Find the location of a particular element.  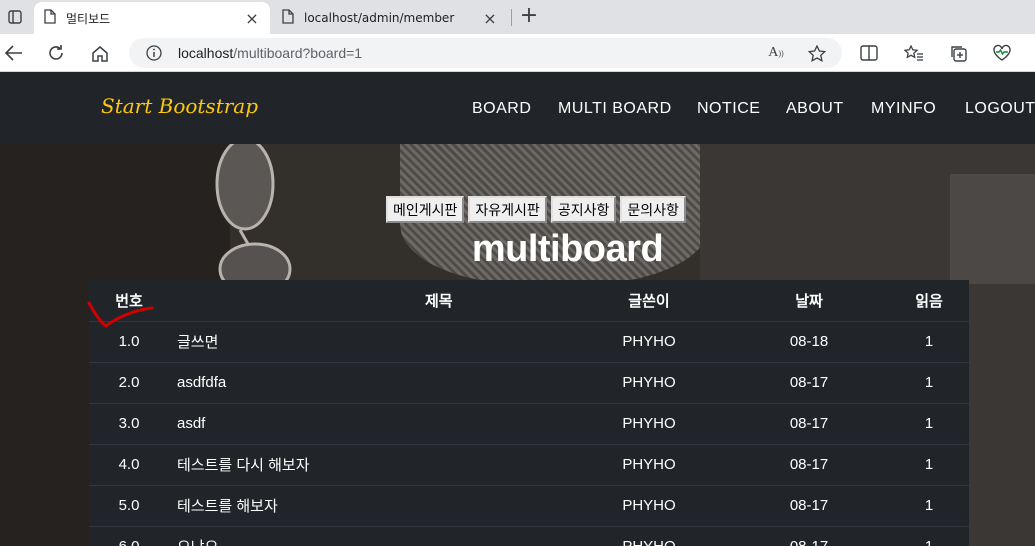

free-board-button: 자유게시판 is located at coordinates (507, 209).